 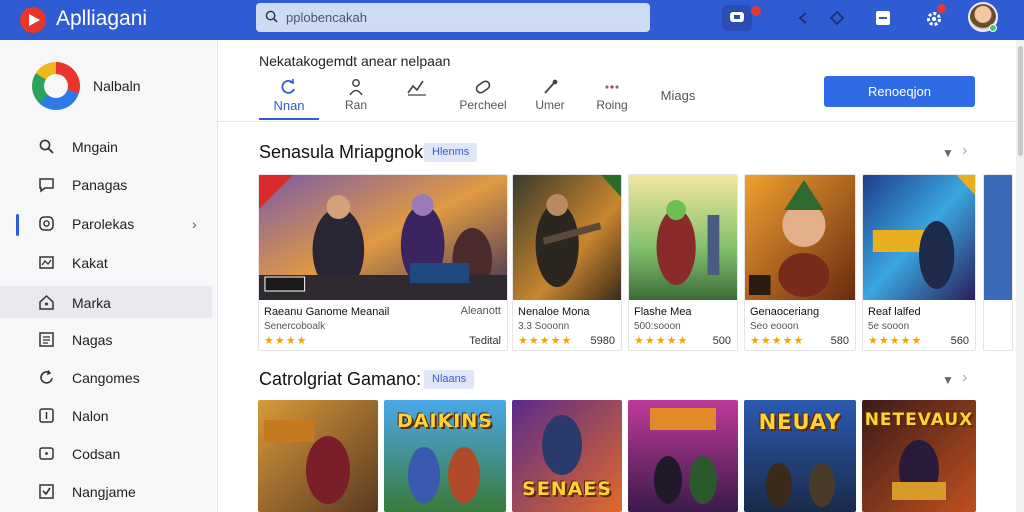 What do you see at coordinates (106, 223) in the screenshot?
I see `sidebar-item: Parolekas ›` at bounding box center [106, 223].